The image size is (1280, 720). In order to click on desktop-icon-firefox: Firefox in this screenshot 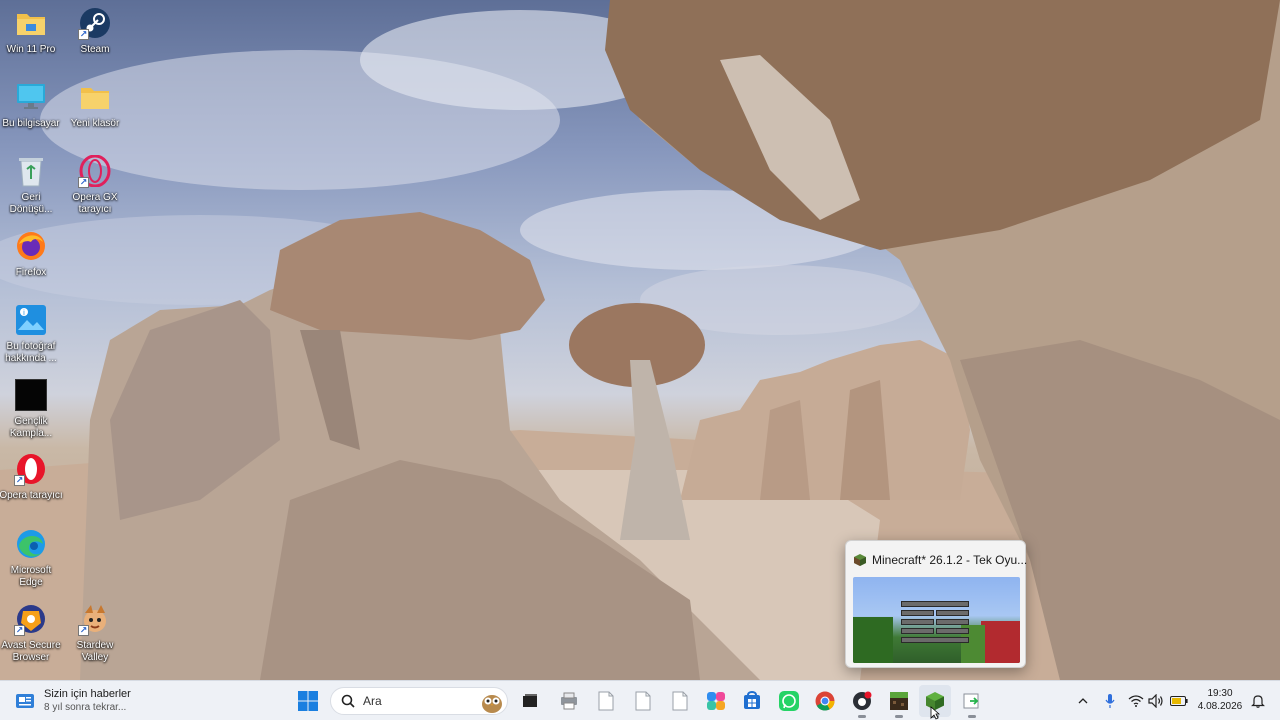, I will do `click(31, 254)`.